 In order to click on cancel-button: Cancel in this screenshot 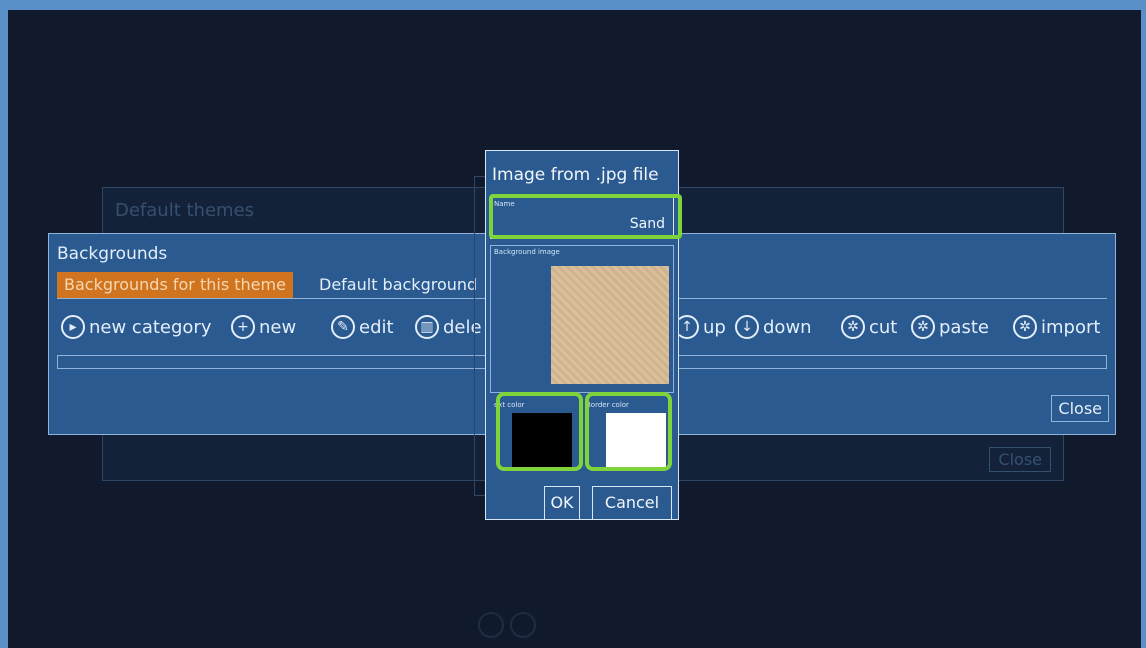, I will do `click(632, 503)`.